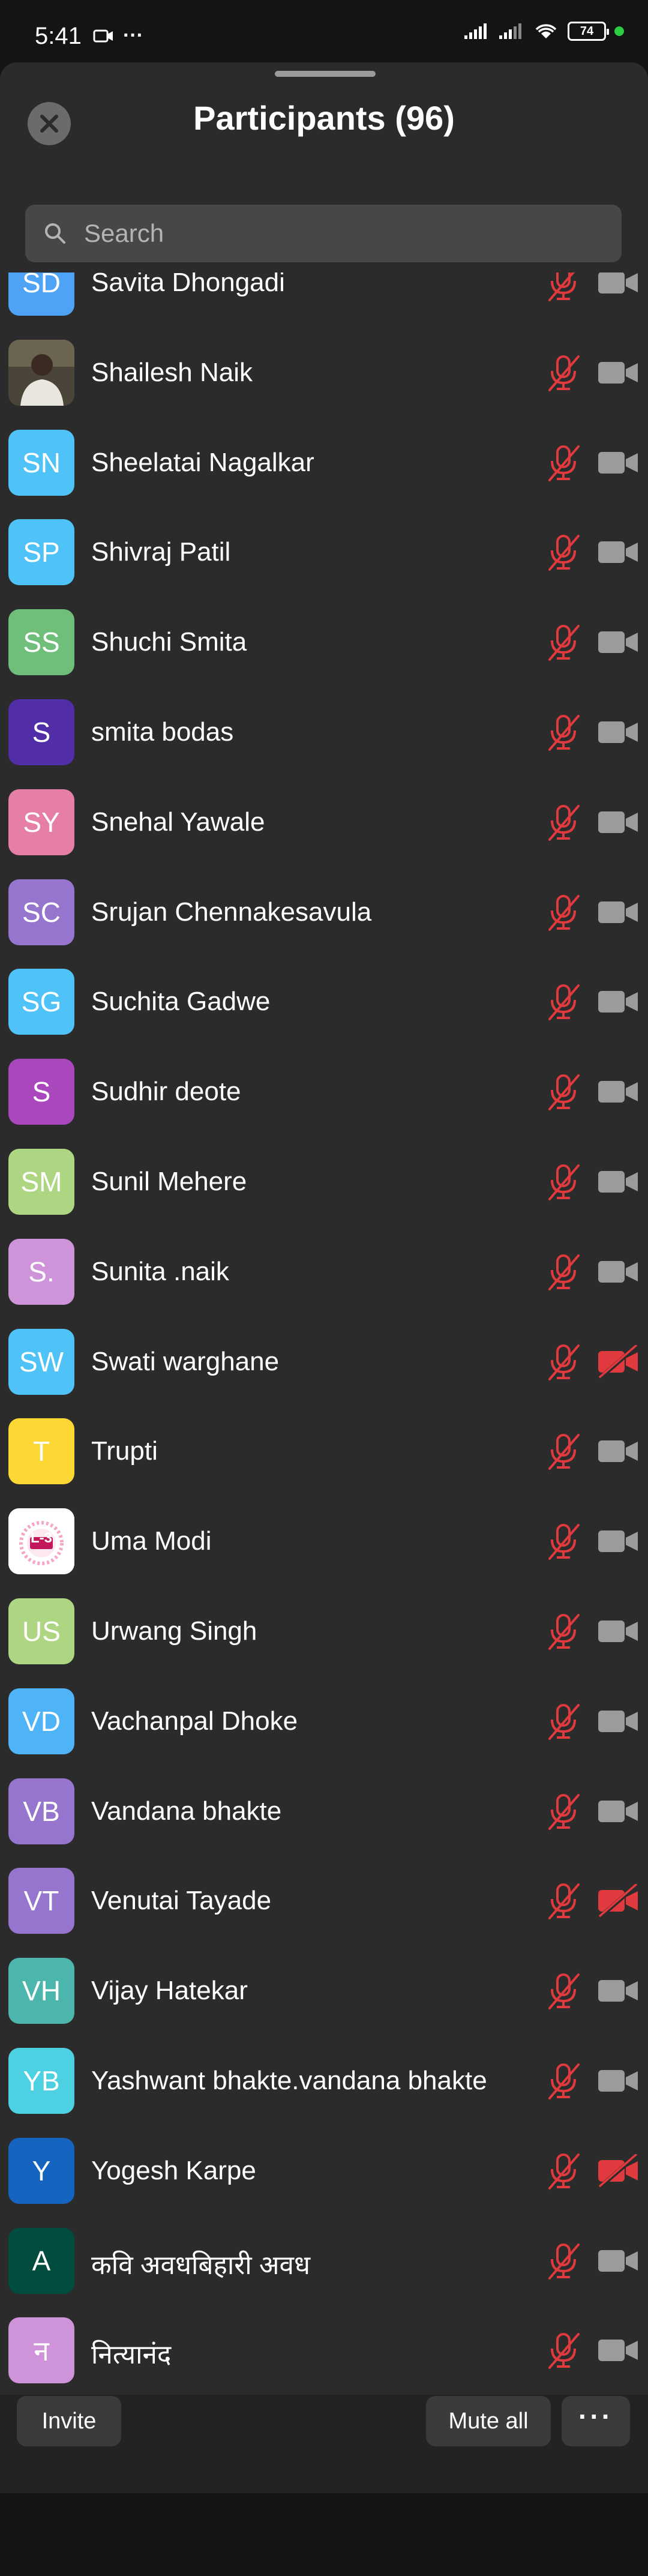  What do you see at coordinates (324, 2348) in the screenshot?
I see `participant-row: न नित्यानंद` at bounding box center [324, 2348].